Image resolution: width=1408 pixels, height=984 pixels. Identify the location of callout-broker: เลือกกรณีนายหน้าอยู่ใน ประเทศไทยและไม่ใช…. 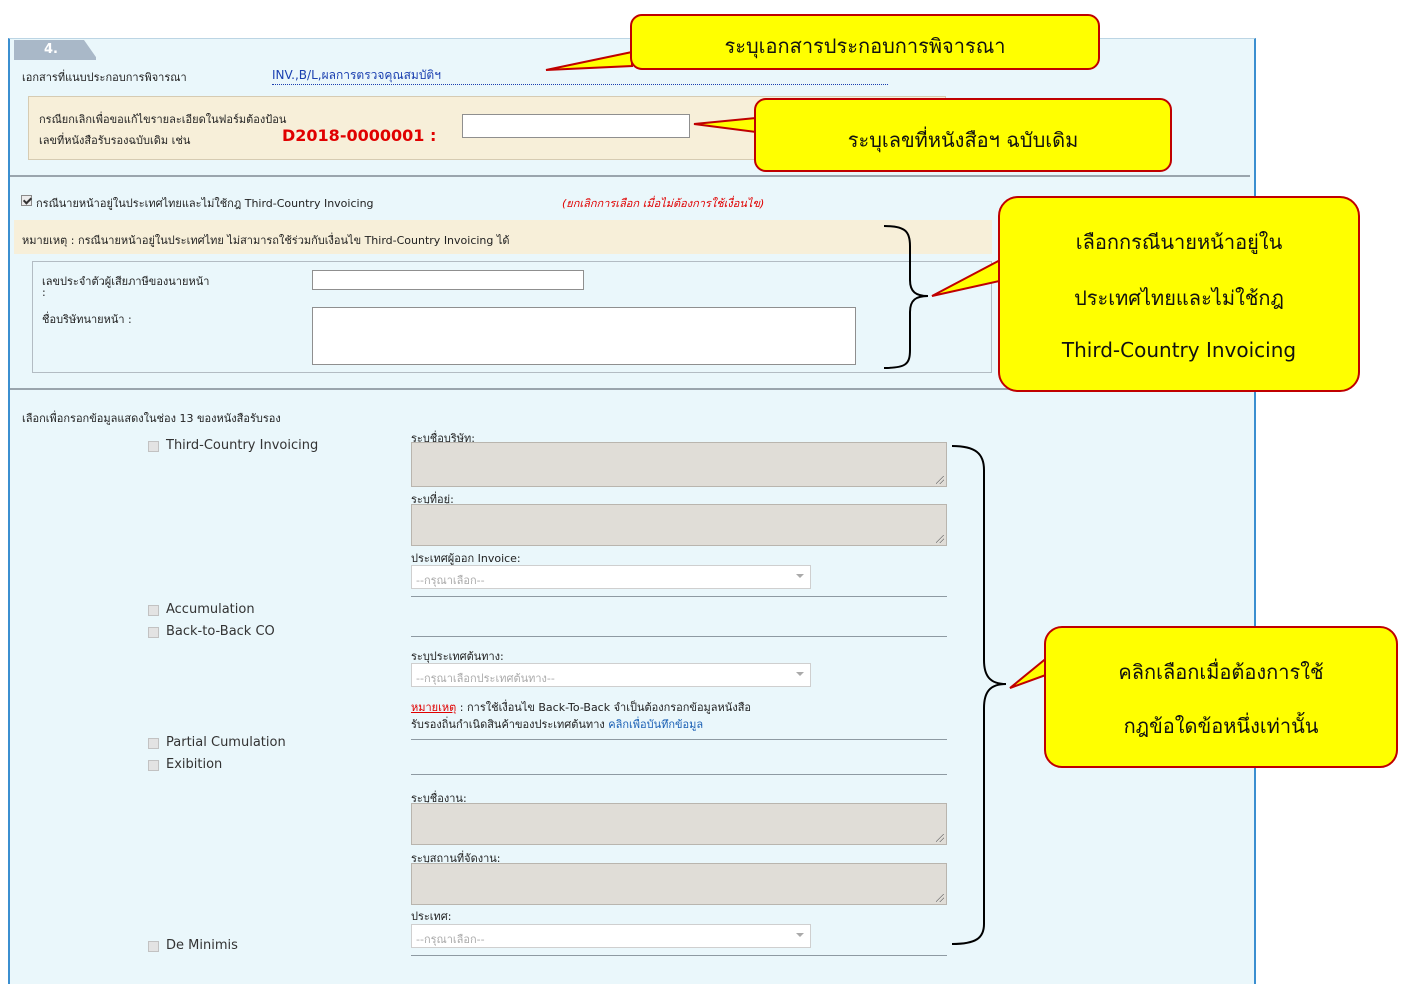
(1179, 294).